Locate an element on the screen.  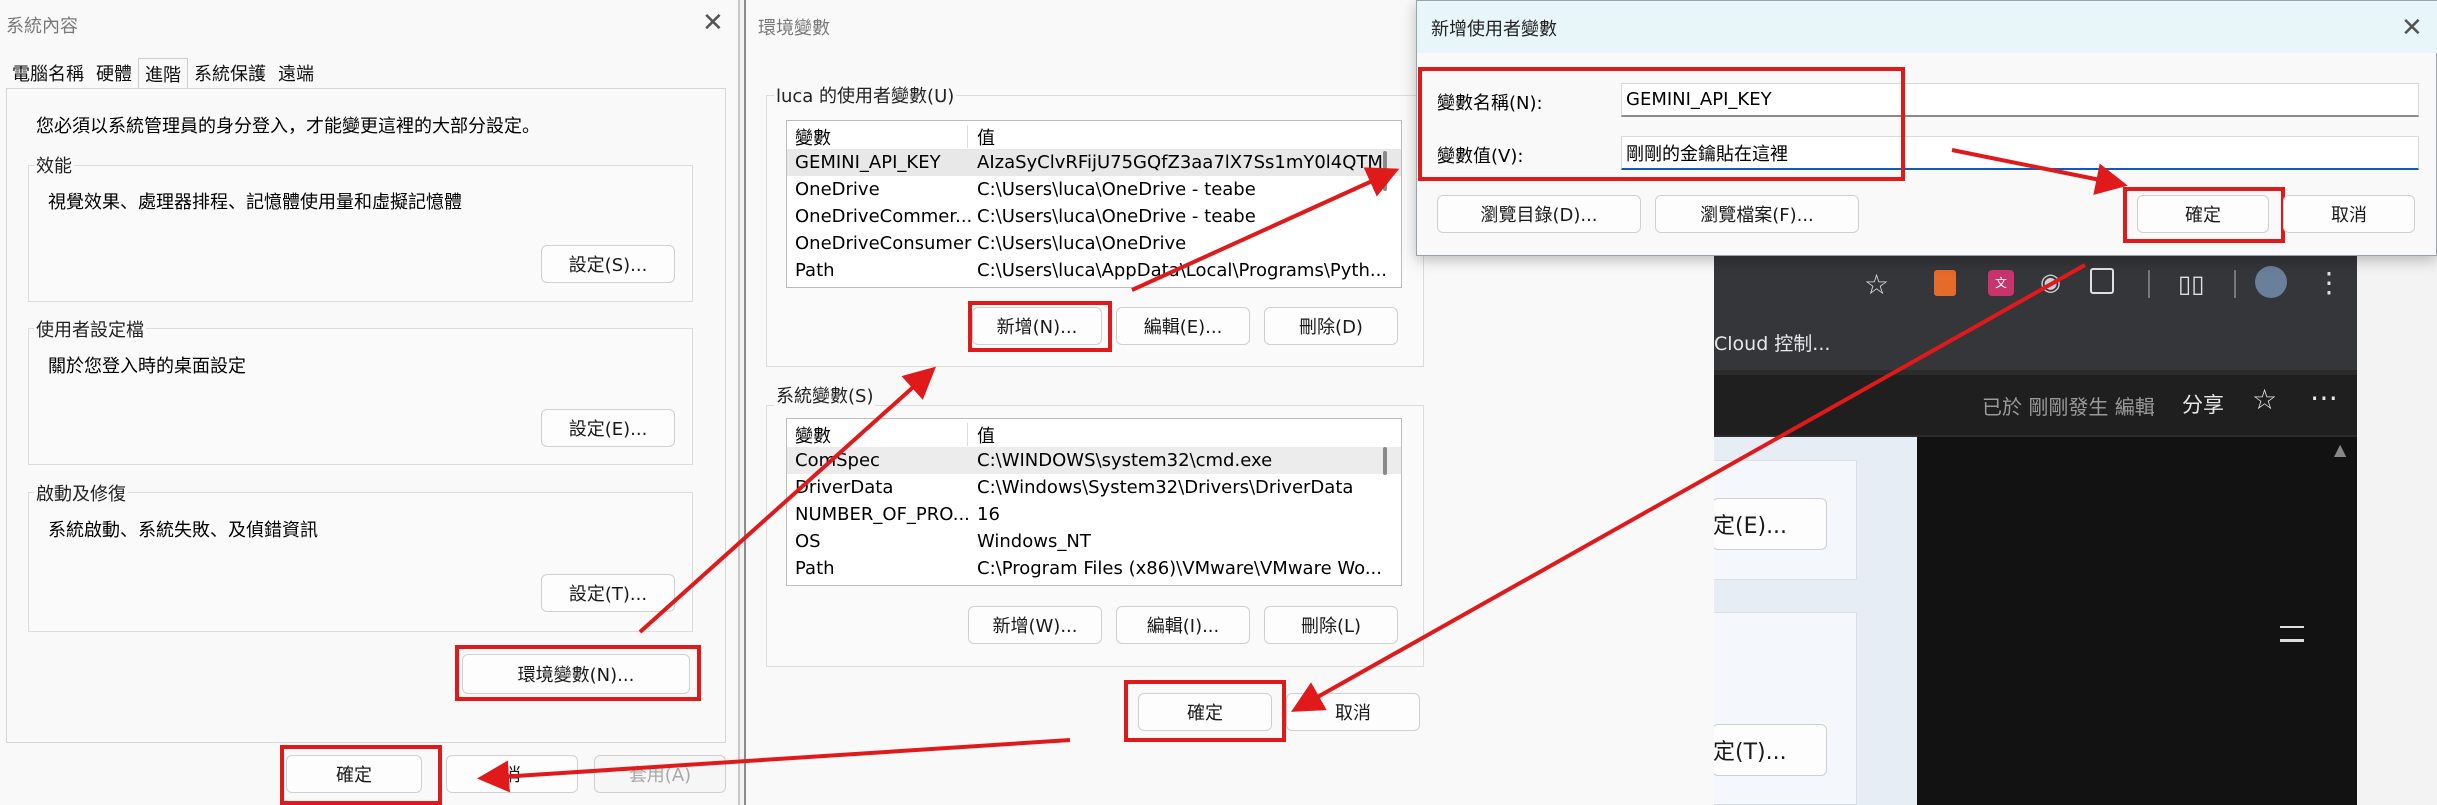
arrow-env-ok-to-sys-ok is located at coordinates (774, 765).